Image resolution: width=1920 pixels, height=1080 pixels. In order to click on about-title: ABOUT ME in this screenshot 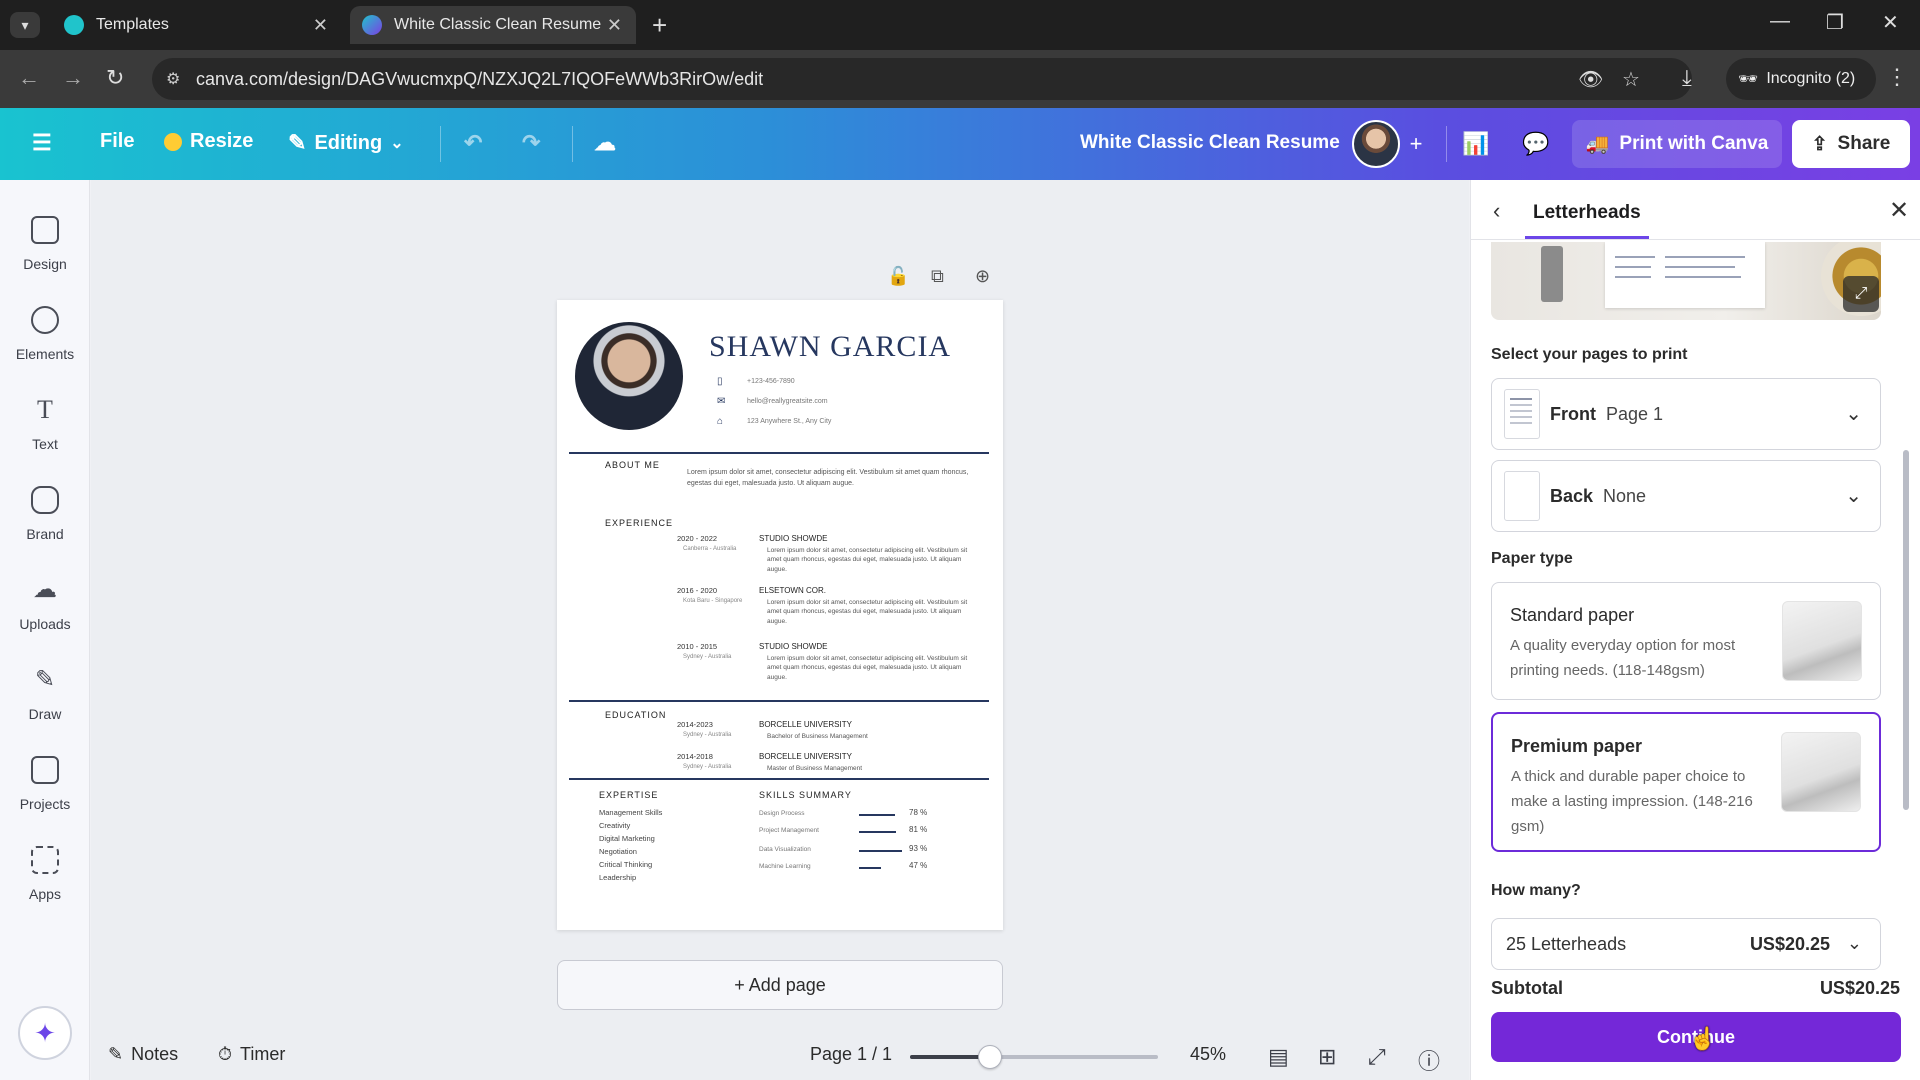, I will do `click(632, 465)`.